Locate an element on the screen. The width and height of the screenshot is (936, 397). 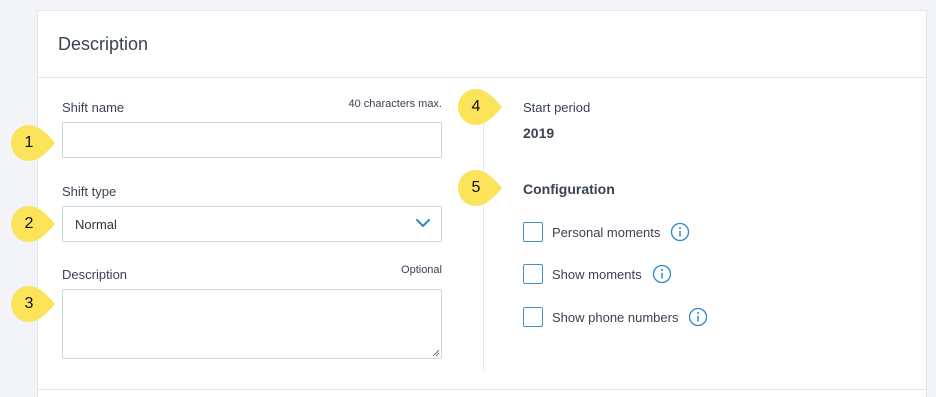
show-phone-numbers-checkbox is located at coordinates (533, 317).